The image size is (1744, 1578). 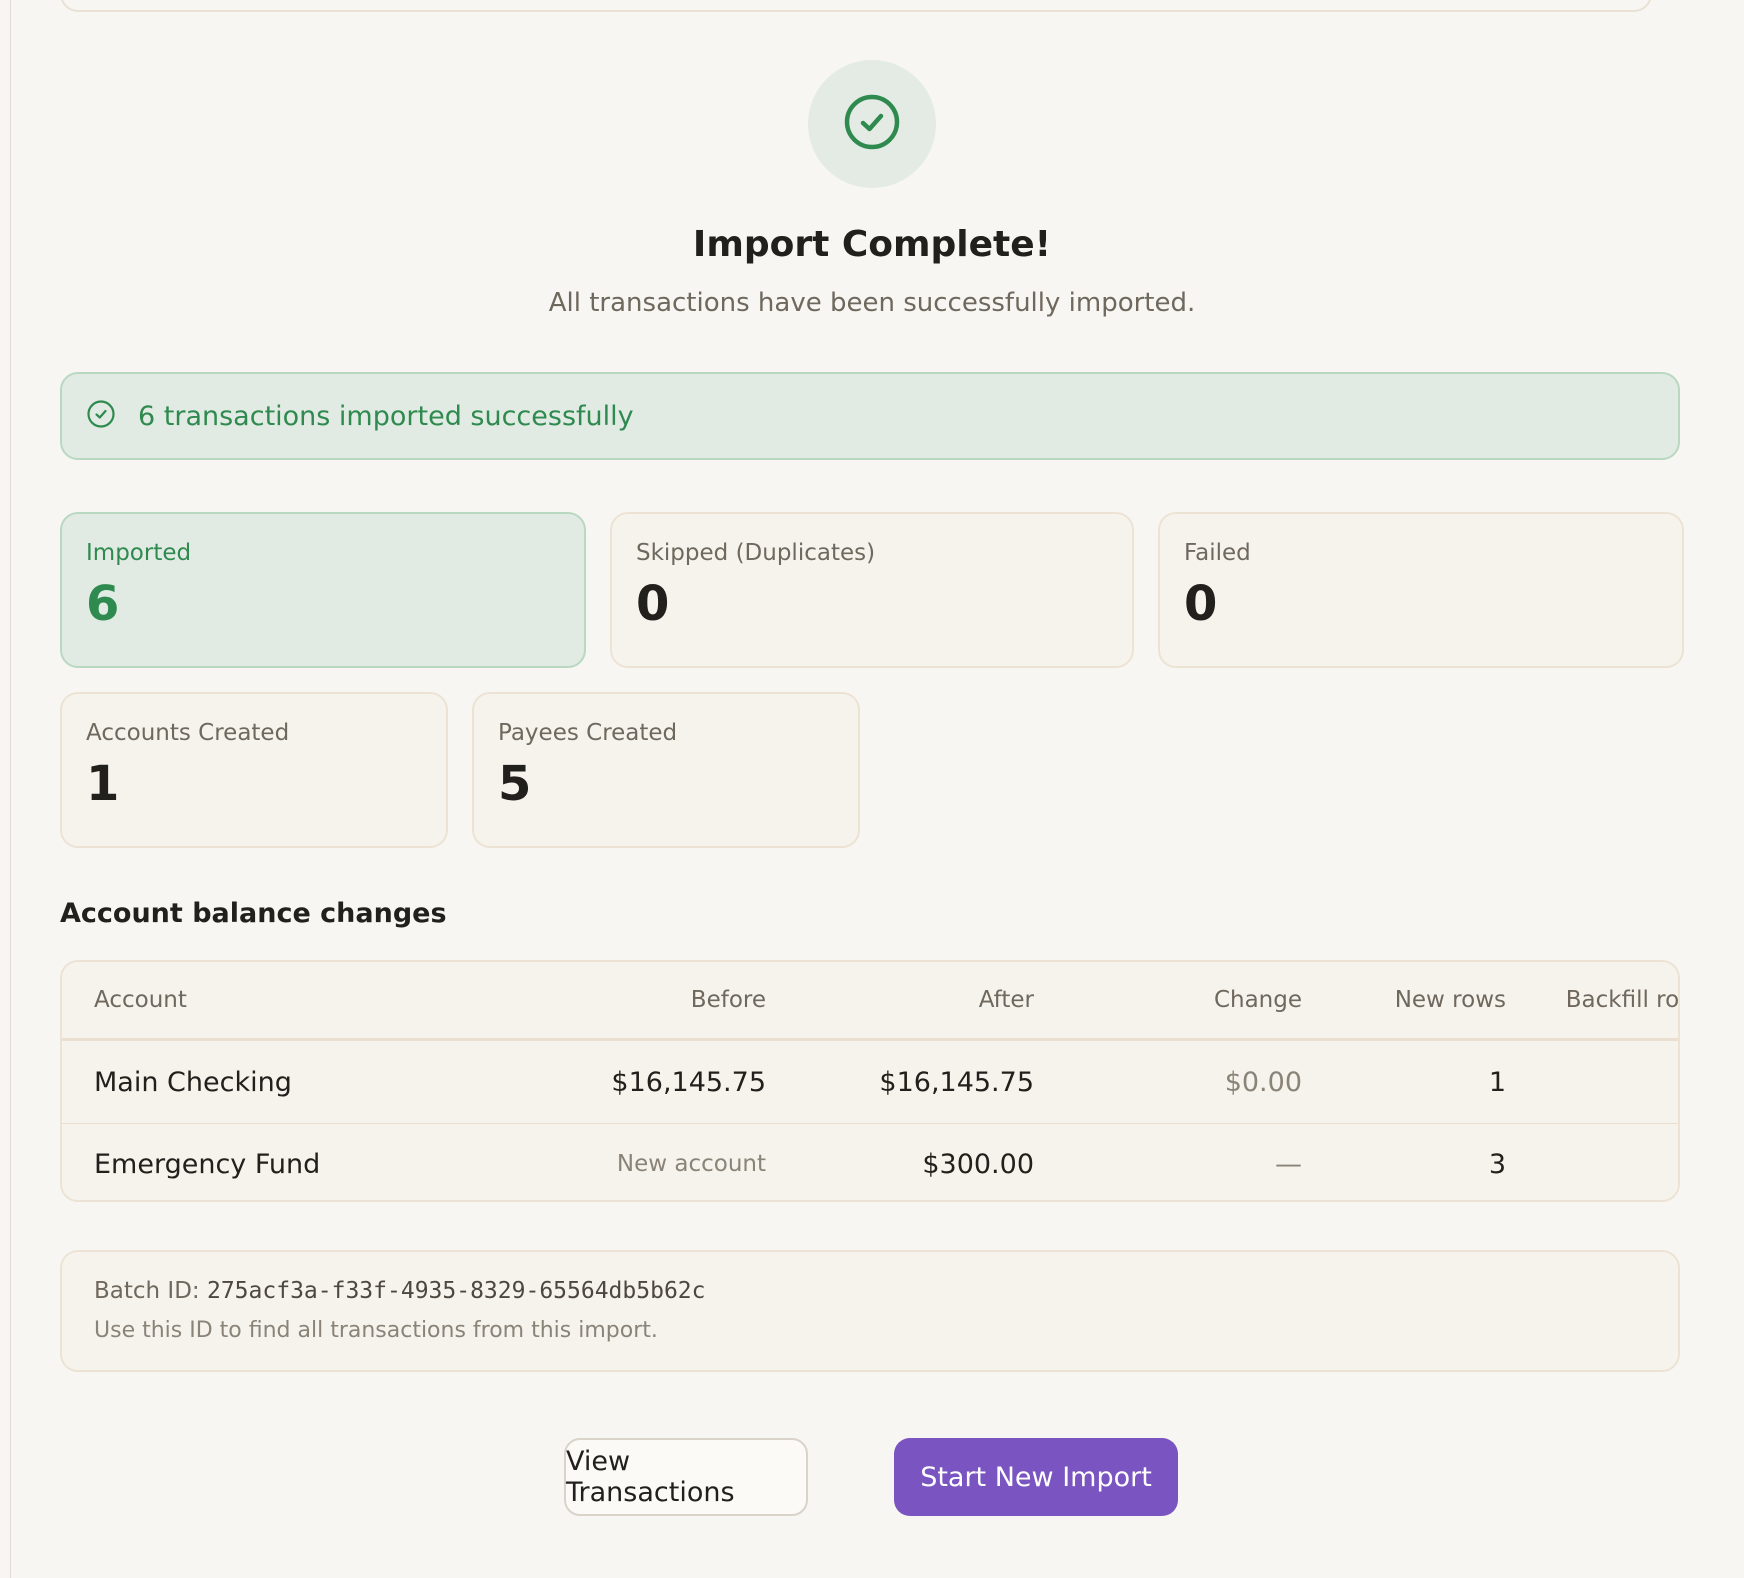 I want to click on stat-card-imported: Imported 6, so click(x=323, y=590).